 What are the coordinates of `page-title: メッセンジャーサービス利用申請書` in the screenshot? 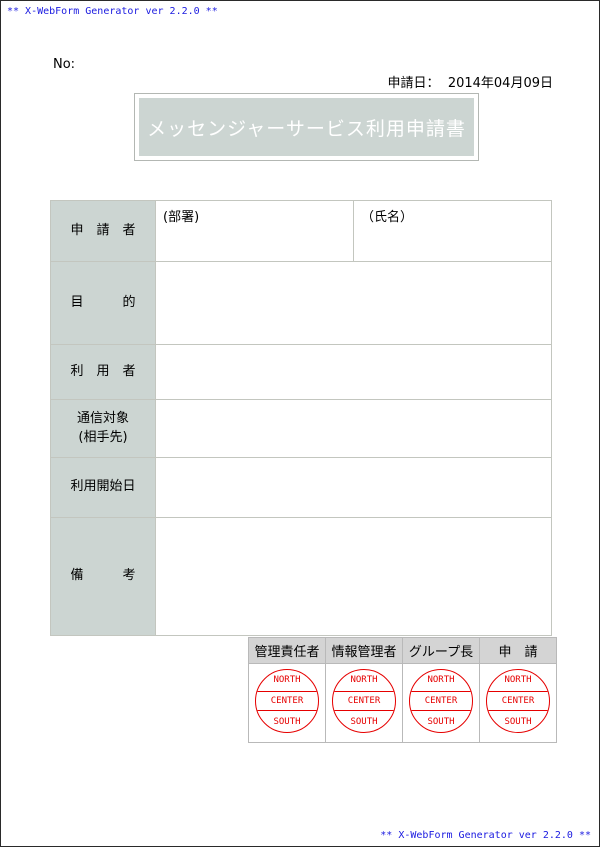 It's located at (306, 128).